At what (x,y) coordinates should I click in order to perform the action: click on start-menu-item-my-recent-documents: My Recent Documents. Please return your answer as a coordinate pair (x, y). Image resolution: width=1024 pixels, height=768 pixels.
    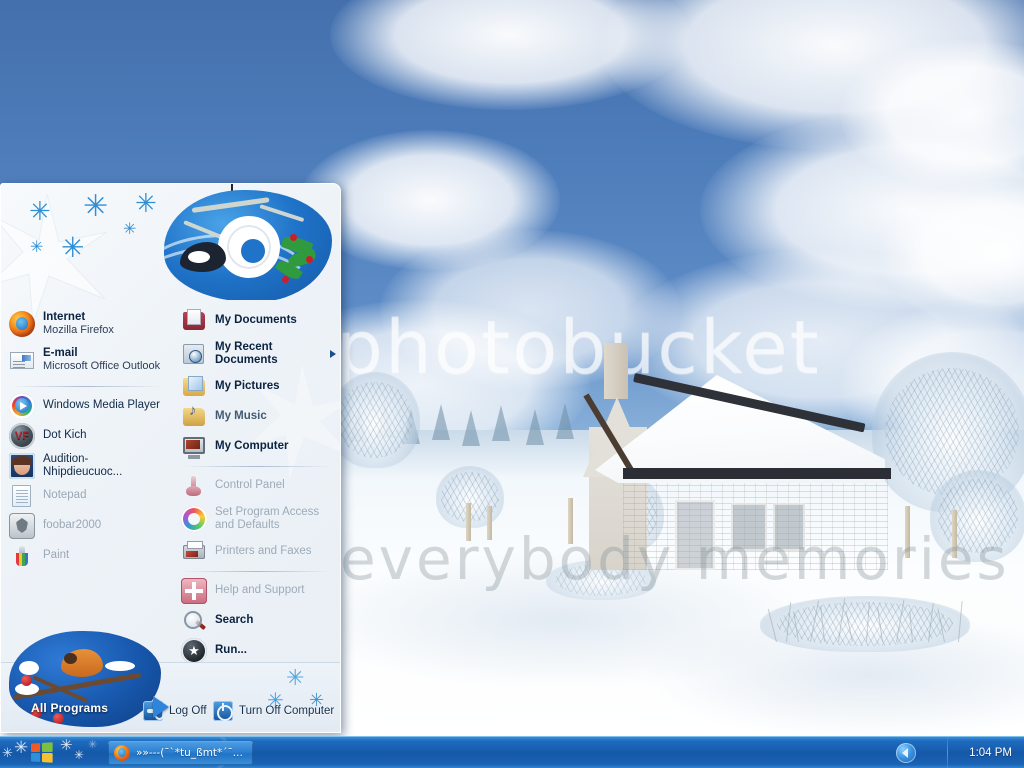
    Looking at the image, I should click on (256, 354).